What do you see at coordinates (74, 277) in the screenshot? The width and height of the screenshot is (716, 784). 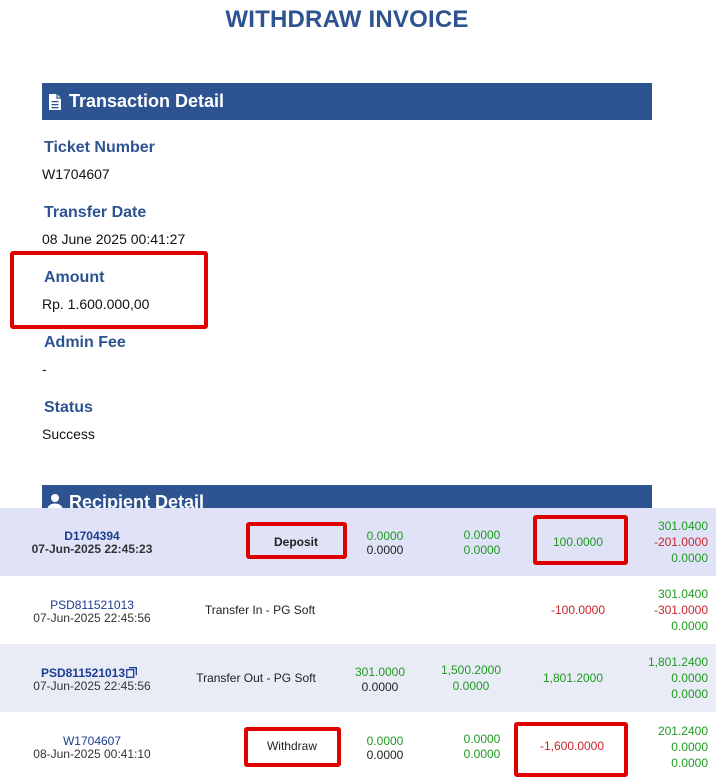 I see `amount-label: Amount` at bounding box center [74, 277].